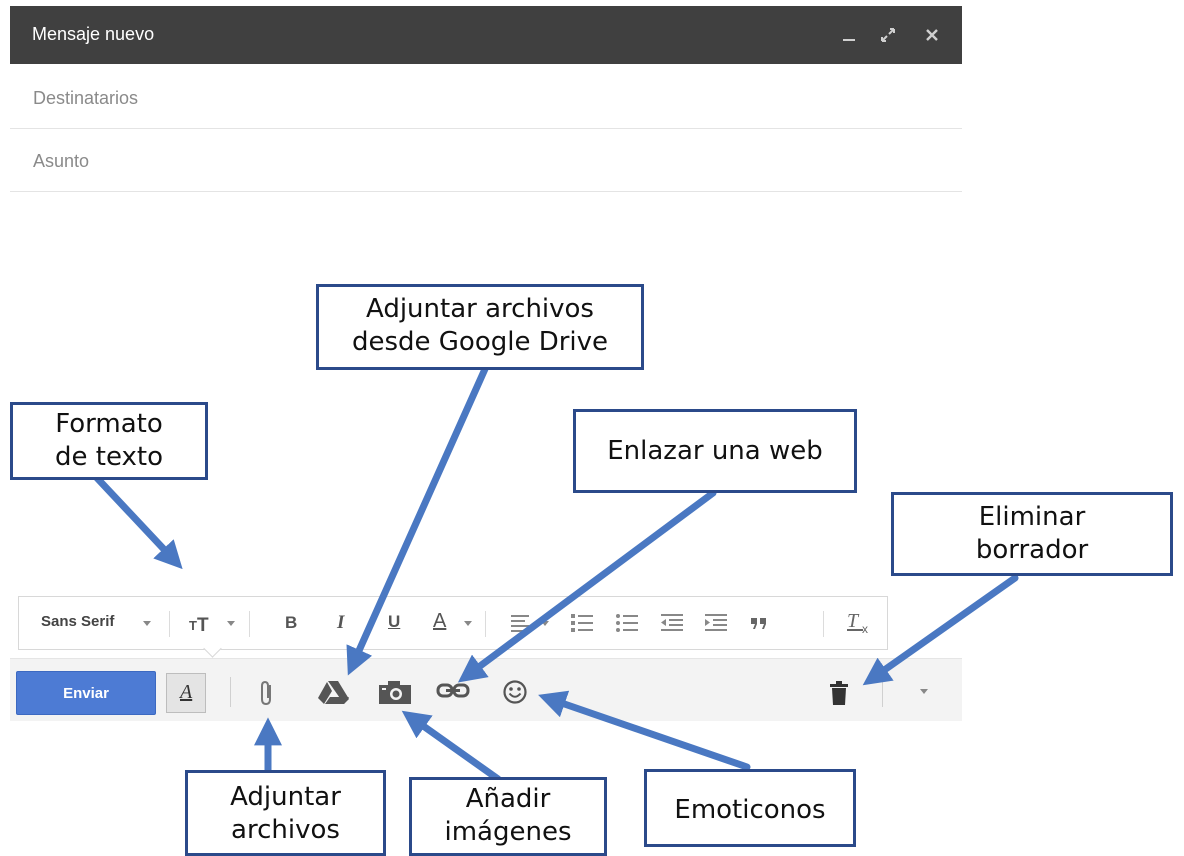 Image resolution: width=1184 pixels, height=856 pixels. Describe the element at coordinates (267, 695) in the screenshot. I see `paperclip-icon` at that location.